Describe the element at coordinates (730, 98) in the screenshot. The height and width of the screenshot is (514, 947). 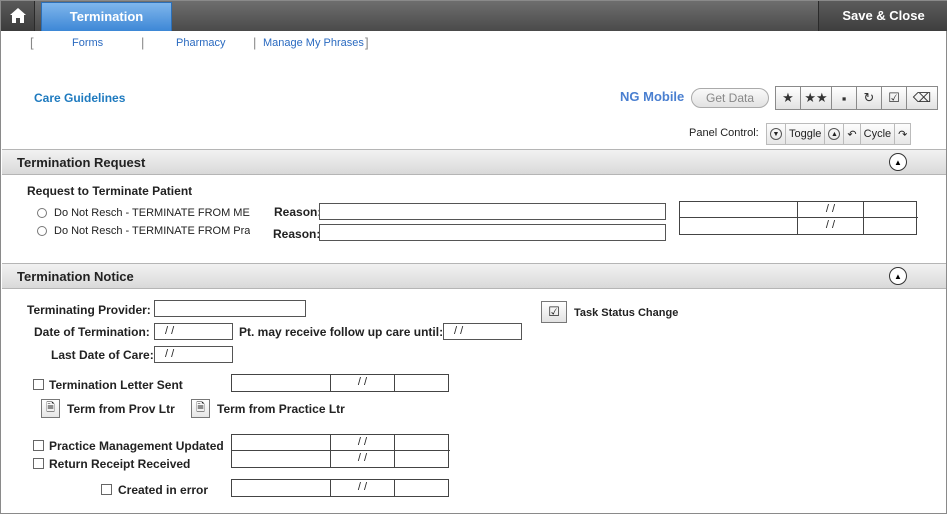
I see `get-data-button: Get Data` at that location.